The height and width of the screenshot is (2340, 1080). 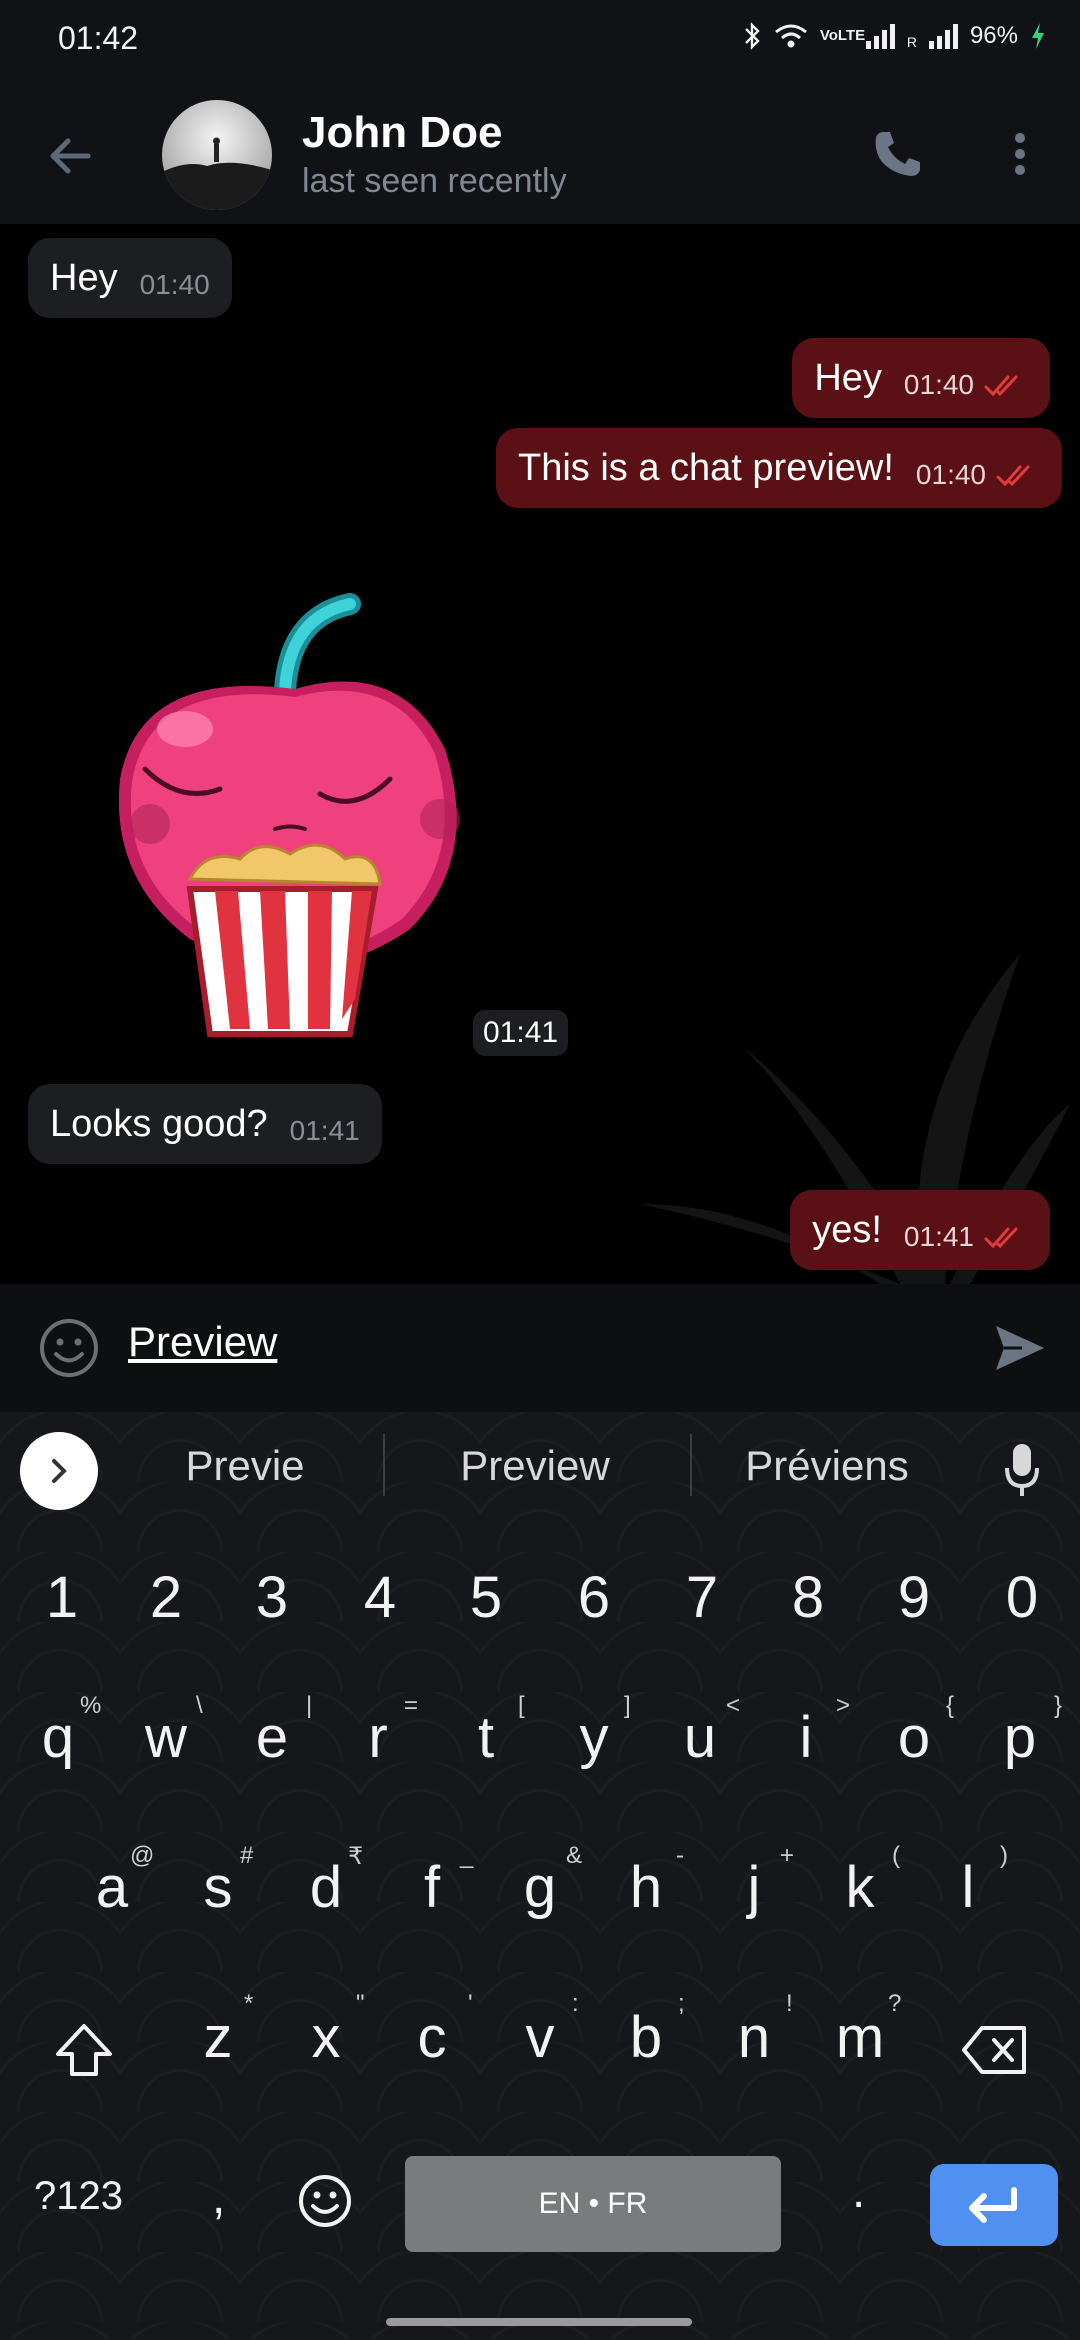 I want to click on more-options-icon, so click(x=1020, y=154).